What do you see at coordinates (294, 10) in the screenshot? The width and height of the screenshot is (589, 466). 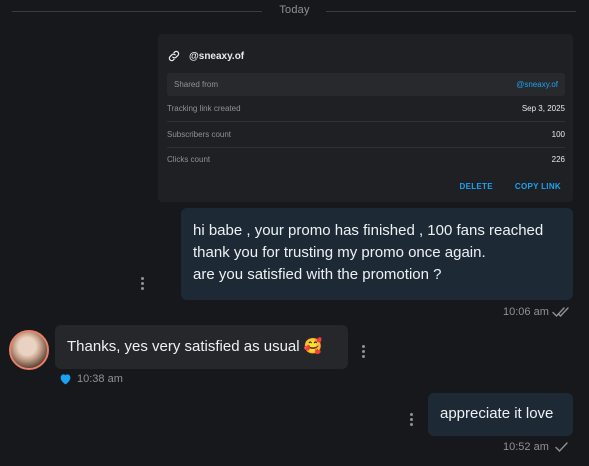 I see `date-divider-label: Today` at bounding box center [294, 10].